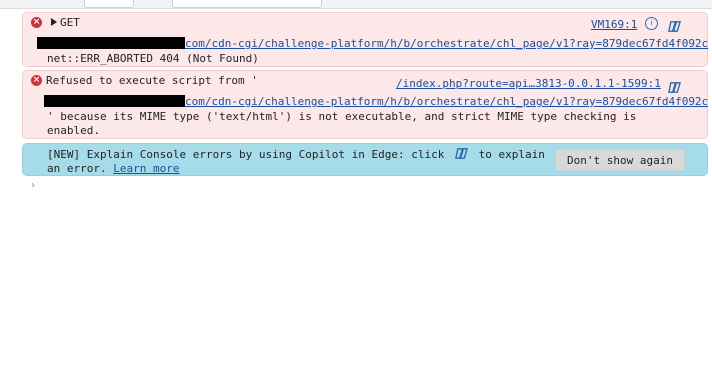 The height and width of the screenshot is (384, 712). What do you see at coordinates (54, 22) in the screenshot?
I see `expand-triangle-icon` at bounding box center [54, 22].